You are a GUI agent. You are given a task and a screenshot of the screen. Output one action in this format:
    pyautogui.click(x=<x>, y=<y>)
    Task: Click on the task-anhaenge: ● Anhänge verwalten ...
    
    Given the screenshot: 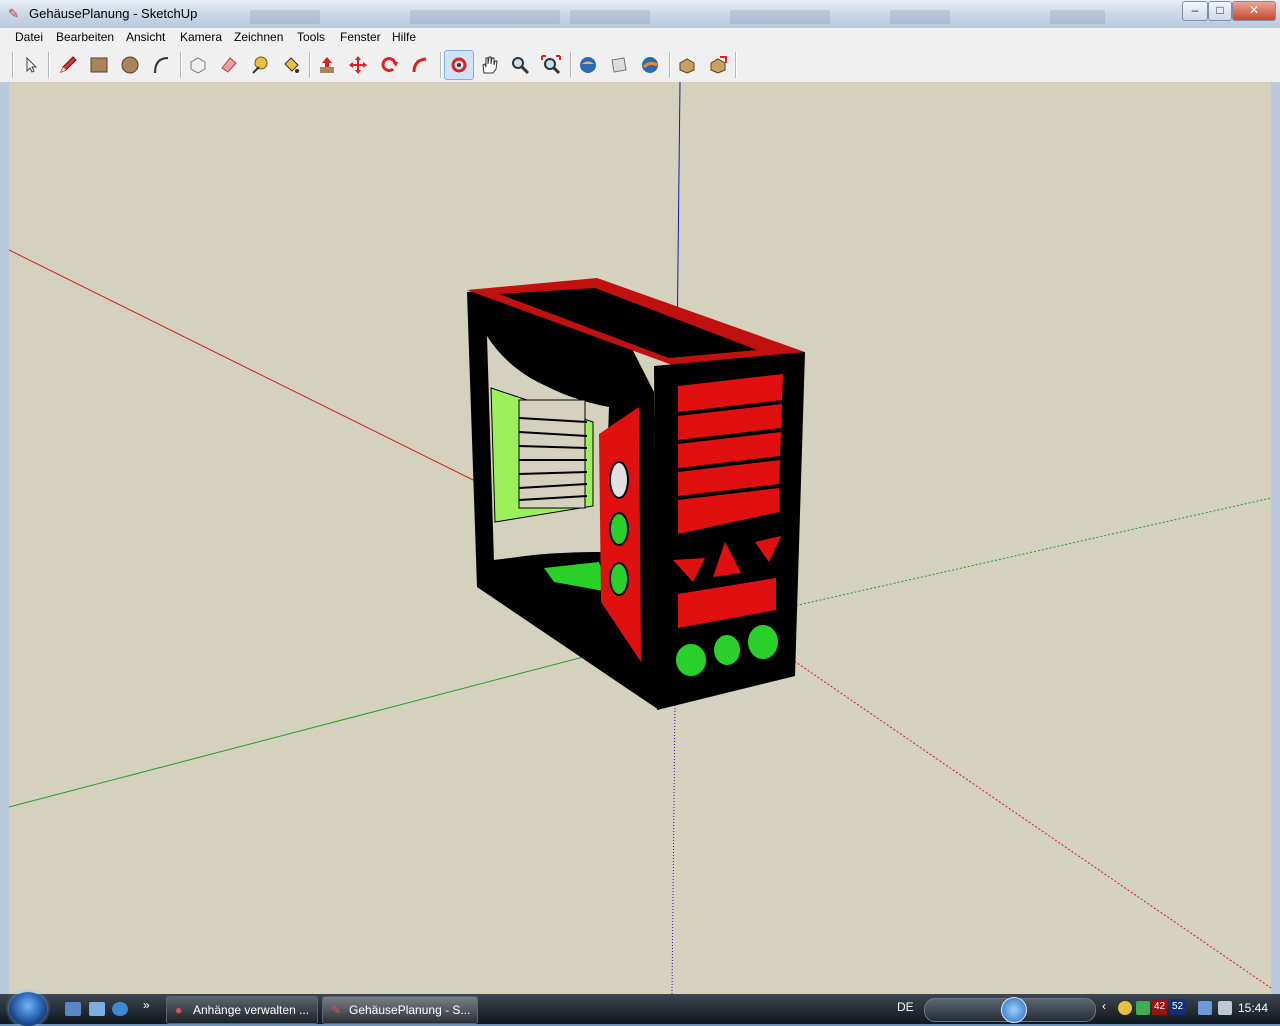 What is the action you would take?
    pyautogui.click(x=242, y=1010)
    